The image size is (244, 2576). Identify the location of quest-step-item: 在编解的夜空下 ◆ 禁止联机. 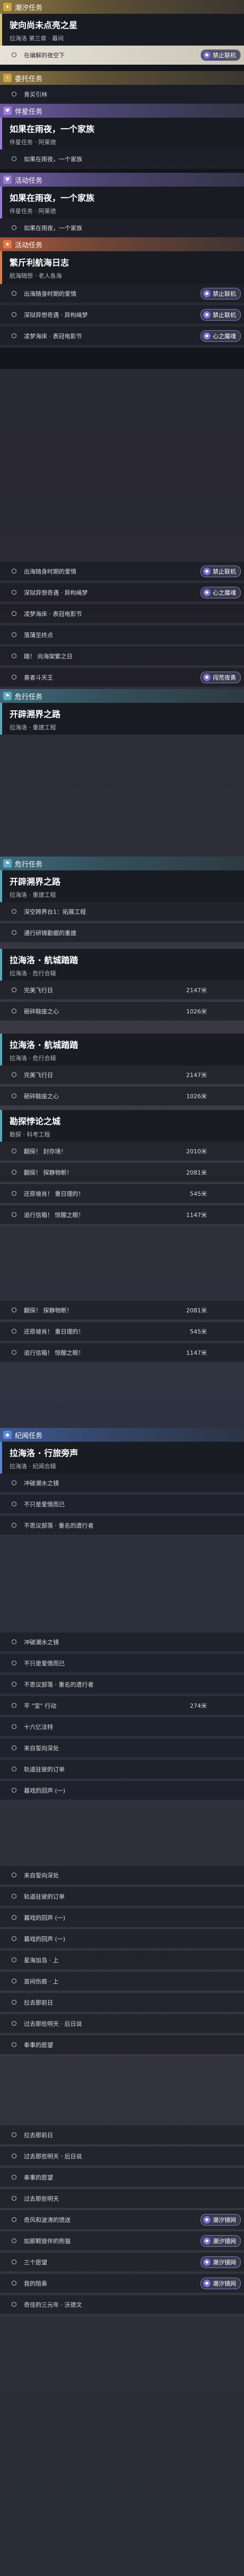
(122, 55).